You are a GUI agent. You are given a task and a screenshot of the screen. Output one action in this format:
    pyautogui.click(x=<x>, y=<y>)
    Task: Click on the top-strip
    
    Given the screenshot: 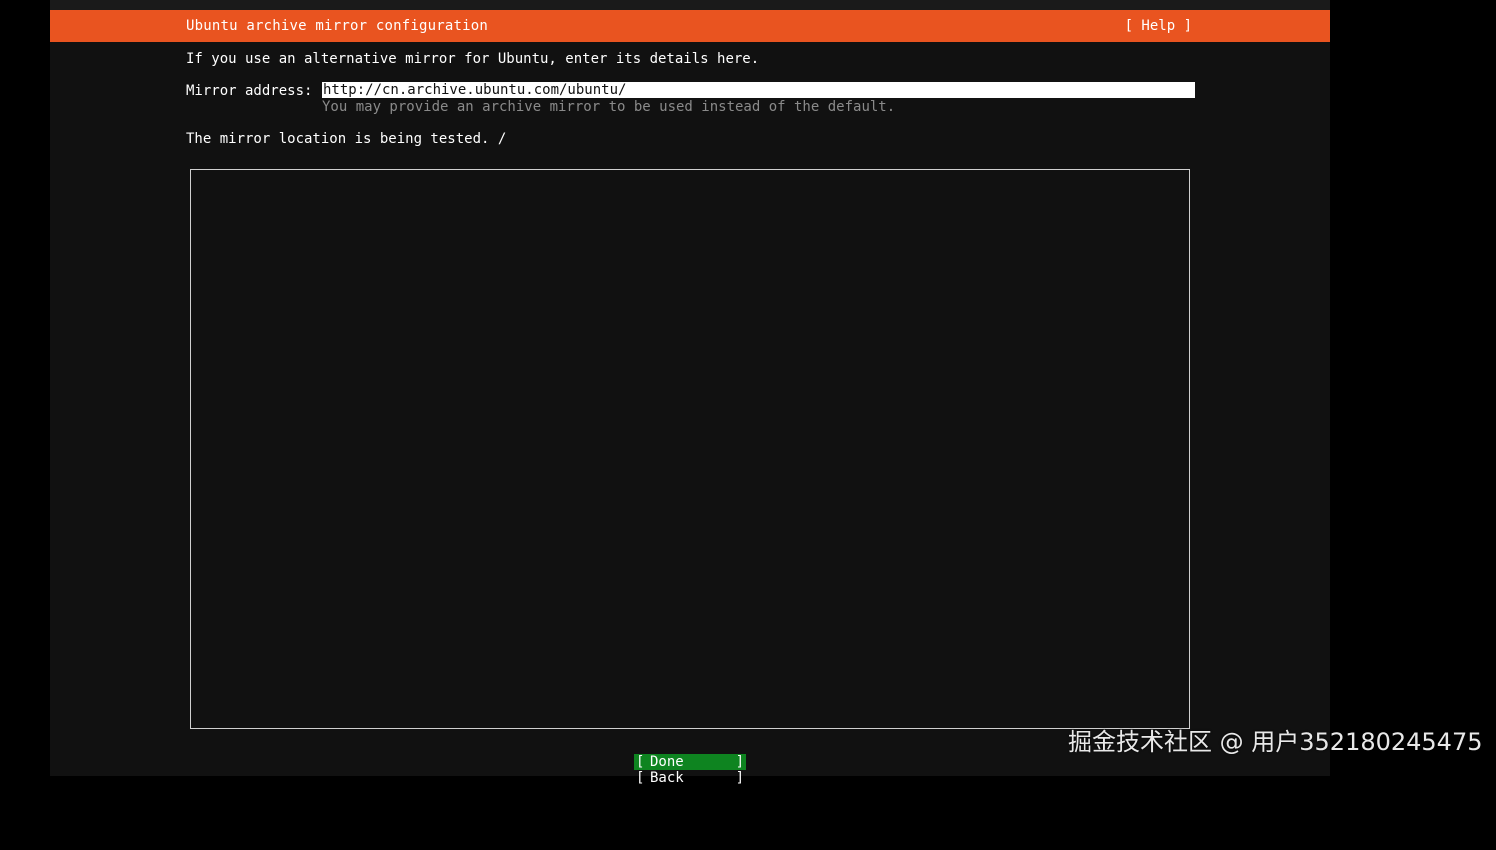 What is the action you would take?
    pyautogui.click(x=690, y=5)
    